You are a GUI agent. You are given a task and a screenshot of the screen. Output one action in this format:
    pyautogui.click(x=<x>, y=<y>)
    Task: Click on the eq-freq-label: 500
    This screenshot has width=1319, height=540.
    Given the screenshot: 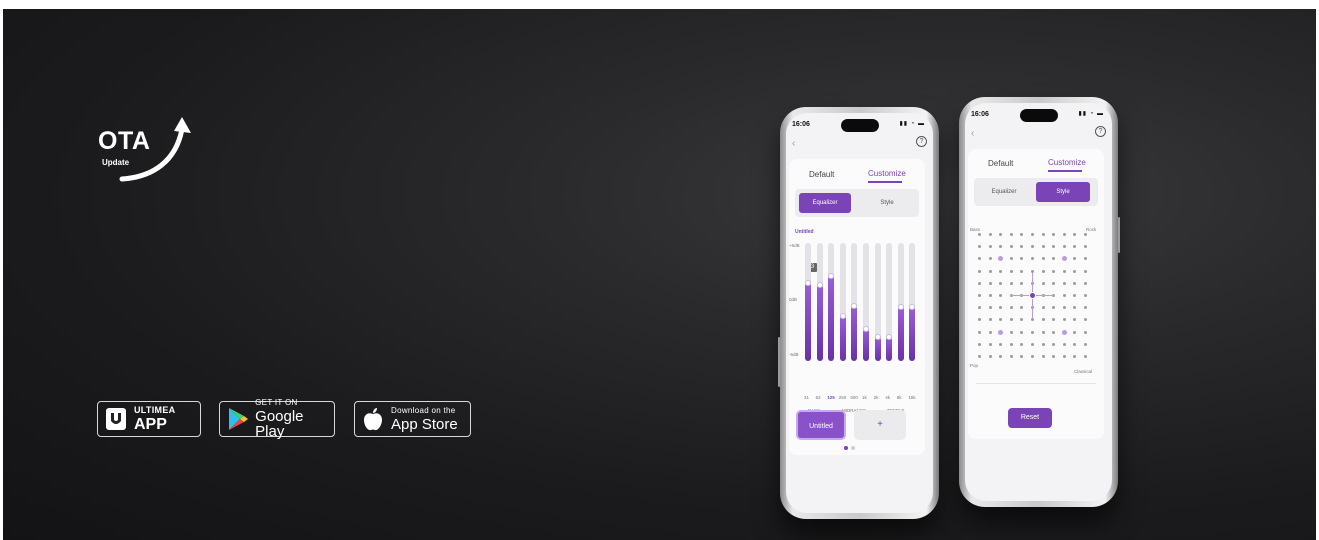 What is the action you would take?
    pyautogui.click(x=854, y=397)
    